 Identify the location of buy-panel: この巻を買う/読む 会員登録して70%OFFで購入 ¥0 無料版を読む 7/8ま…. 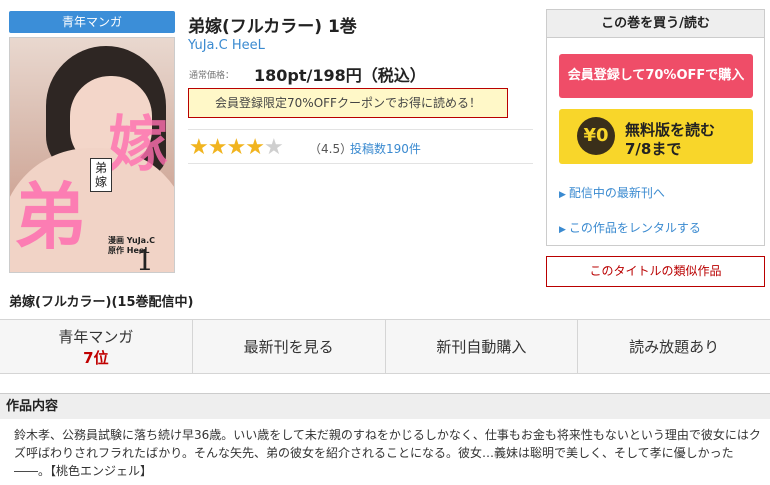
(655, 127).